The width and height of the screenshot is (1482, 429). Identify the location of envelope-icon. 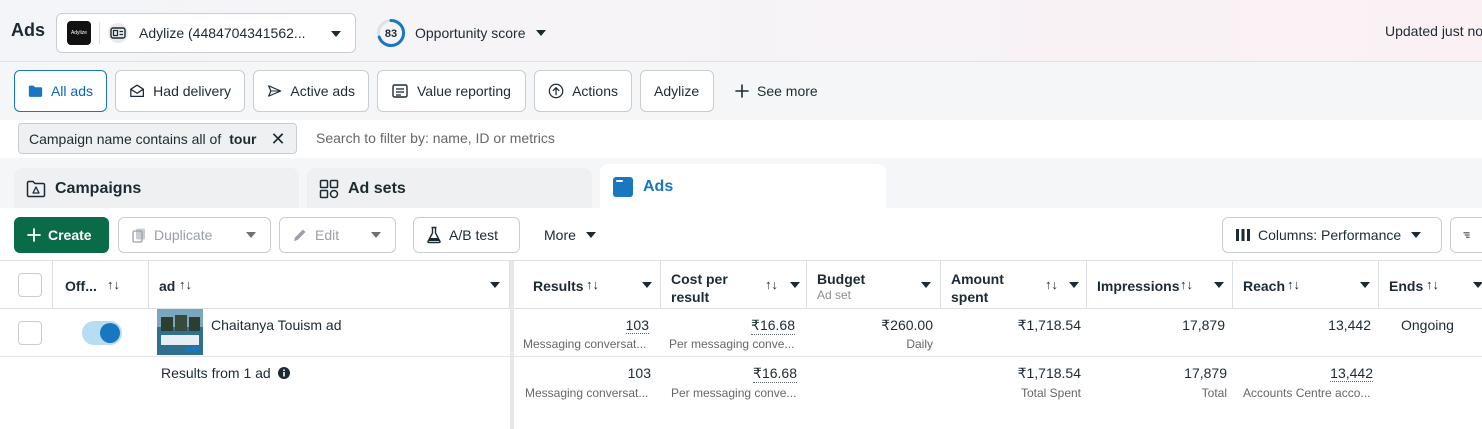
(137, 91).